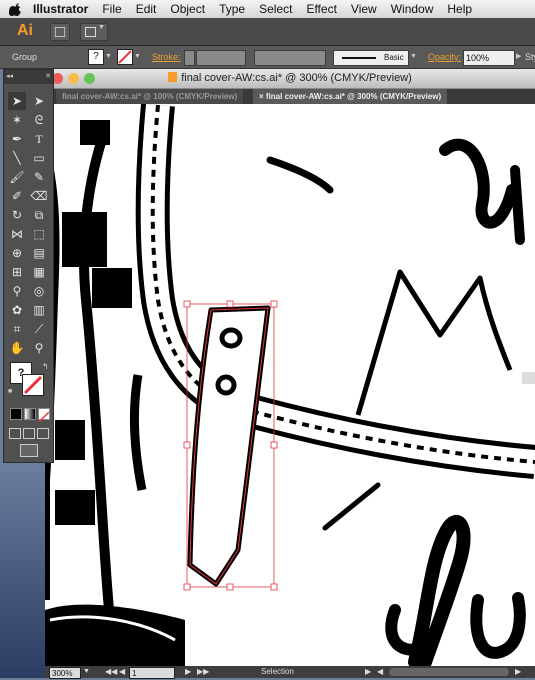 This screenshot has width=535, height=680. Describe the element at coordinates (364, 9) in the screenshot. I see `menu-view: View` at that location.